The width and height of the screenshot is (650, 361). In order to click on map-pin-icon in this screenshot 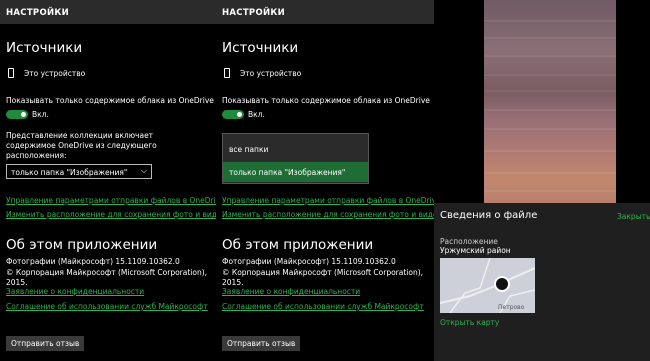, I will do `click(502, 284)`.